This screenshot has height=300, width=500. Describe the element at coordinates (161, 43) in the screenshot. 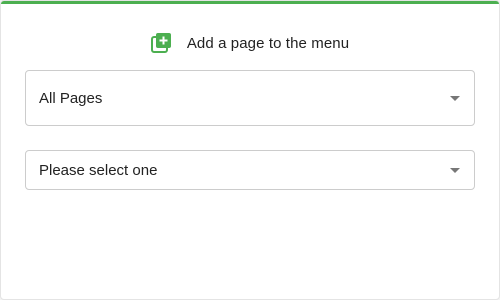

I see `add-page-icon` at that location.